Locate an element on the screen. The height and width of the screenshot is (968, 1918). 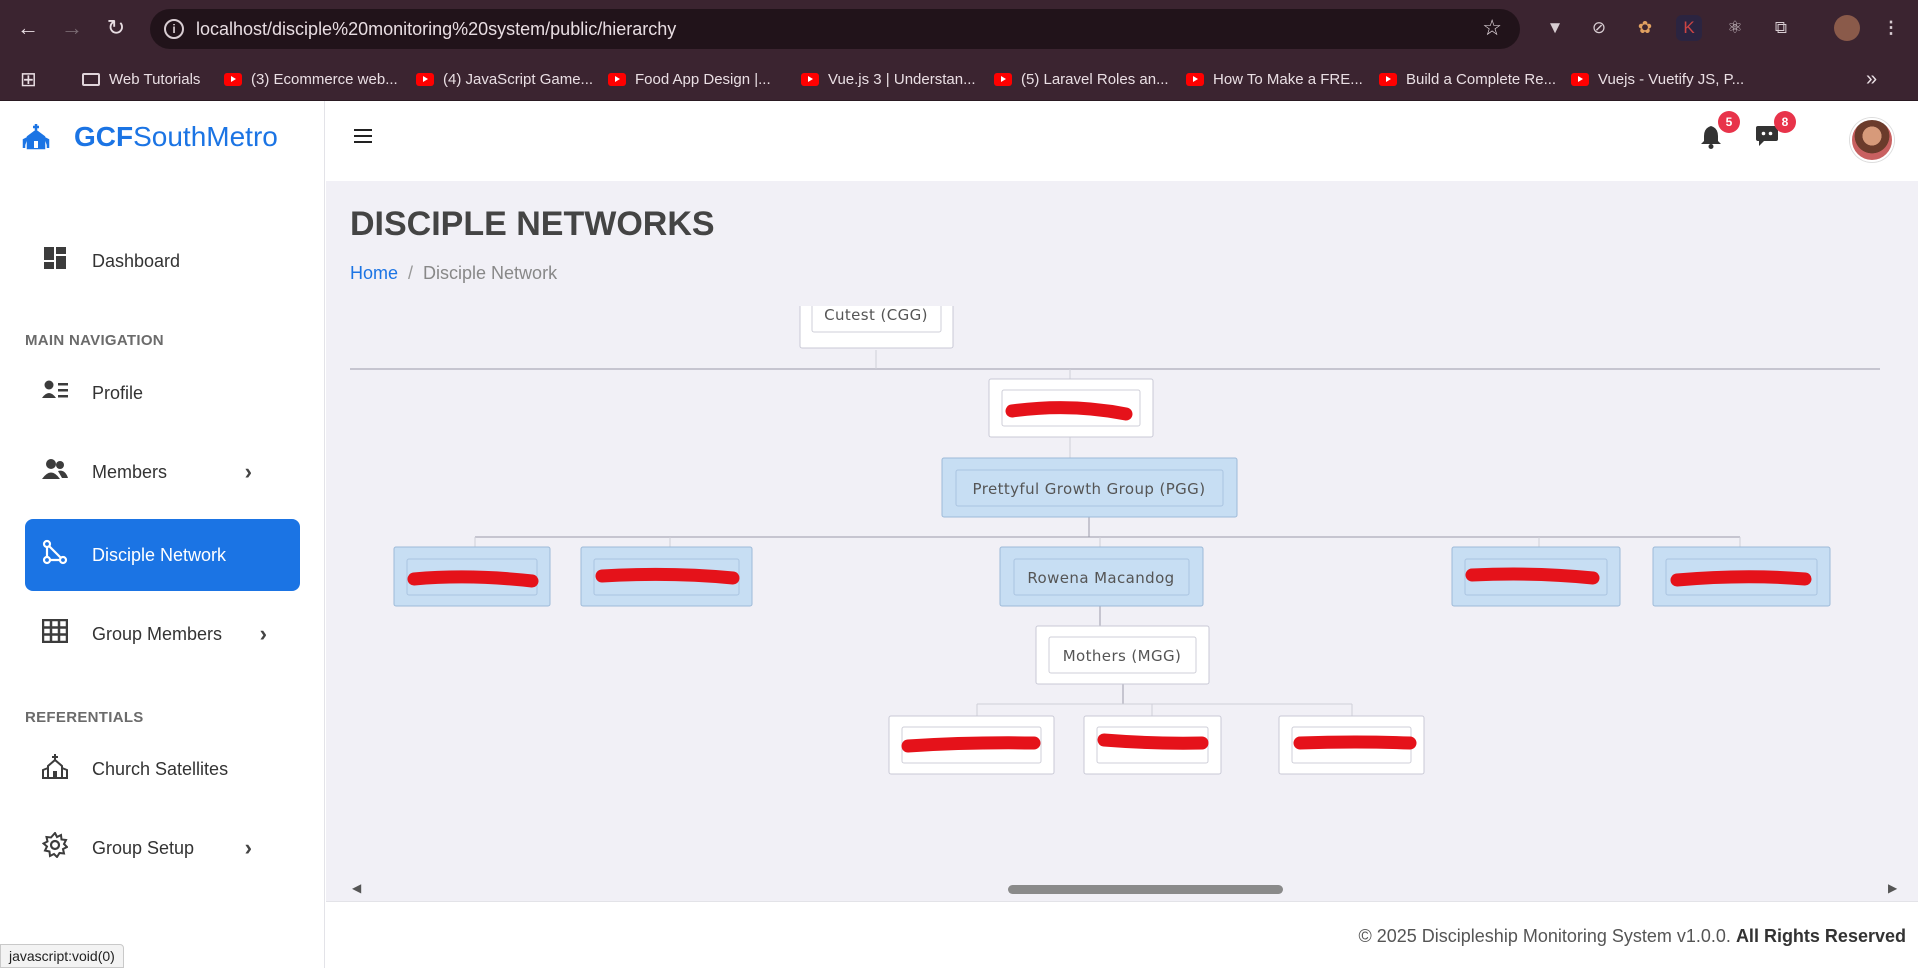
sidebar-item-label: Church Satellites is located at coordinates (160, 768).